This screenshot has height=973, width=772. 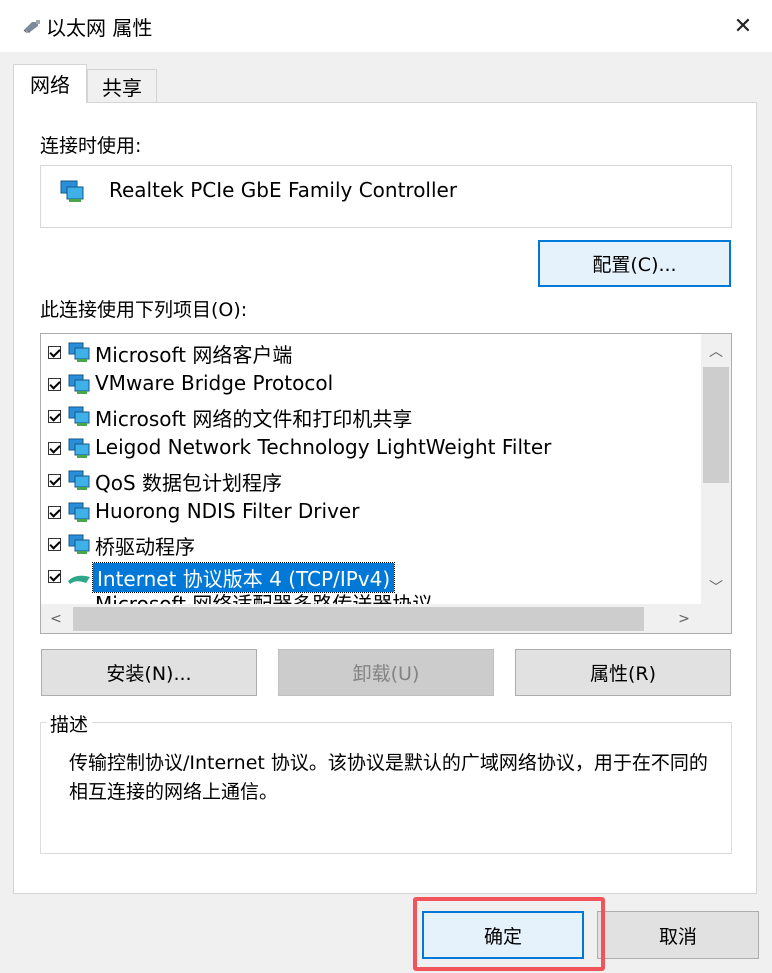 I want to click on tab-sharing: 共享, so click(x=122, y=85).